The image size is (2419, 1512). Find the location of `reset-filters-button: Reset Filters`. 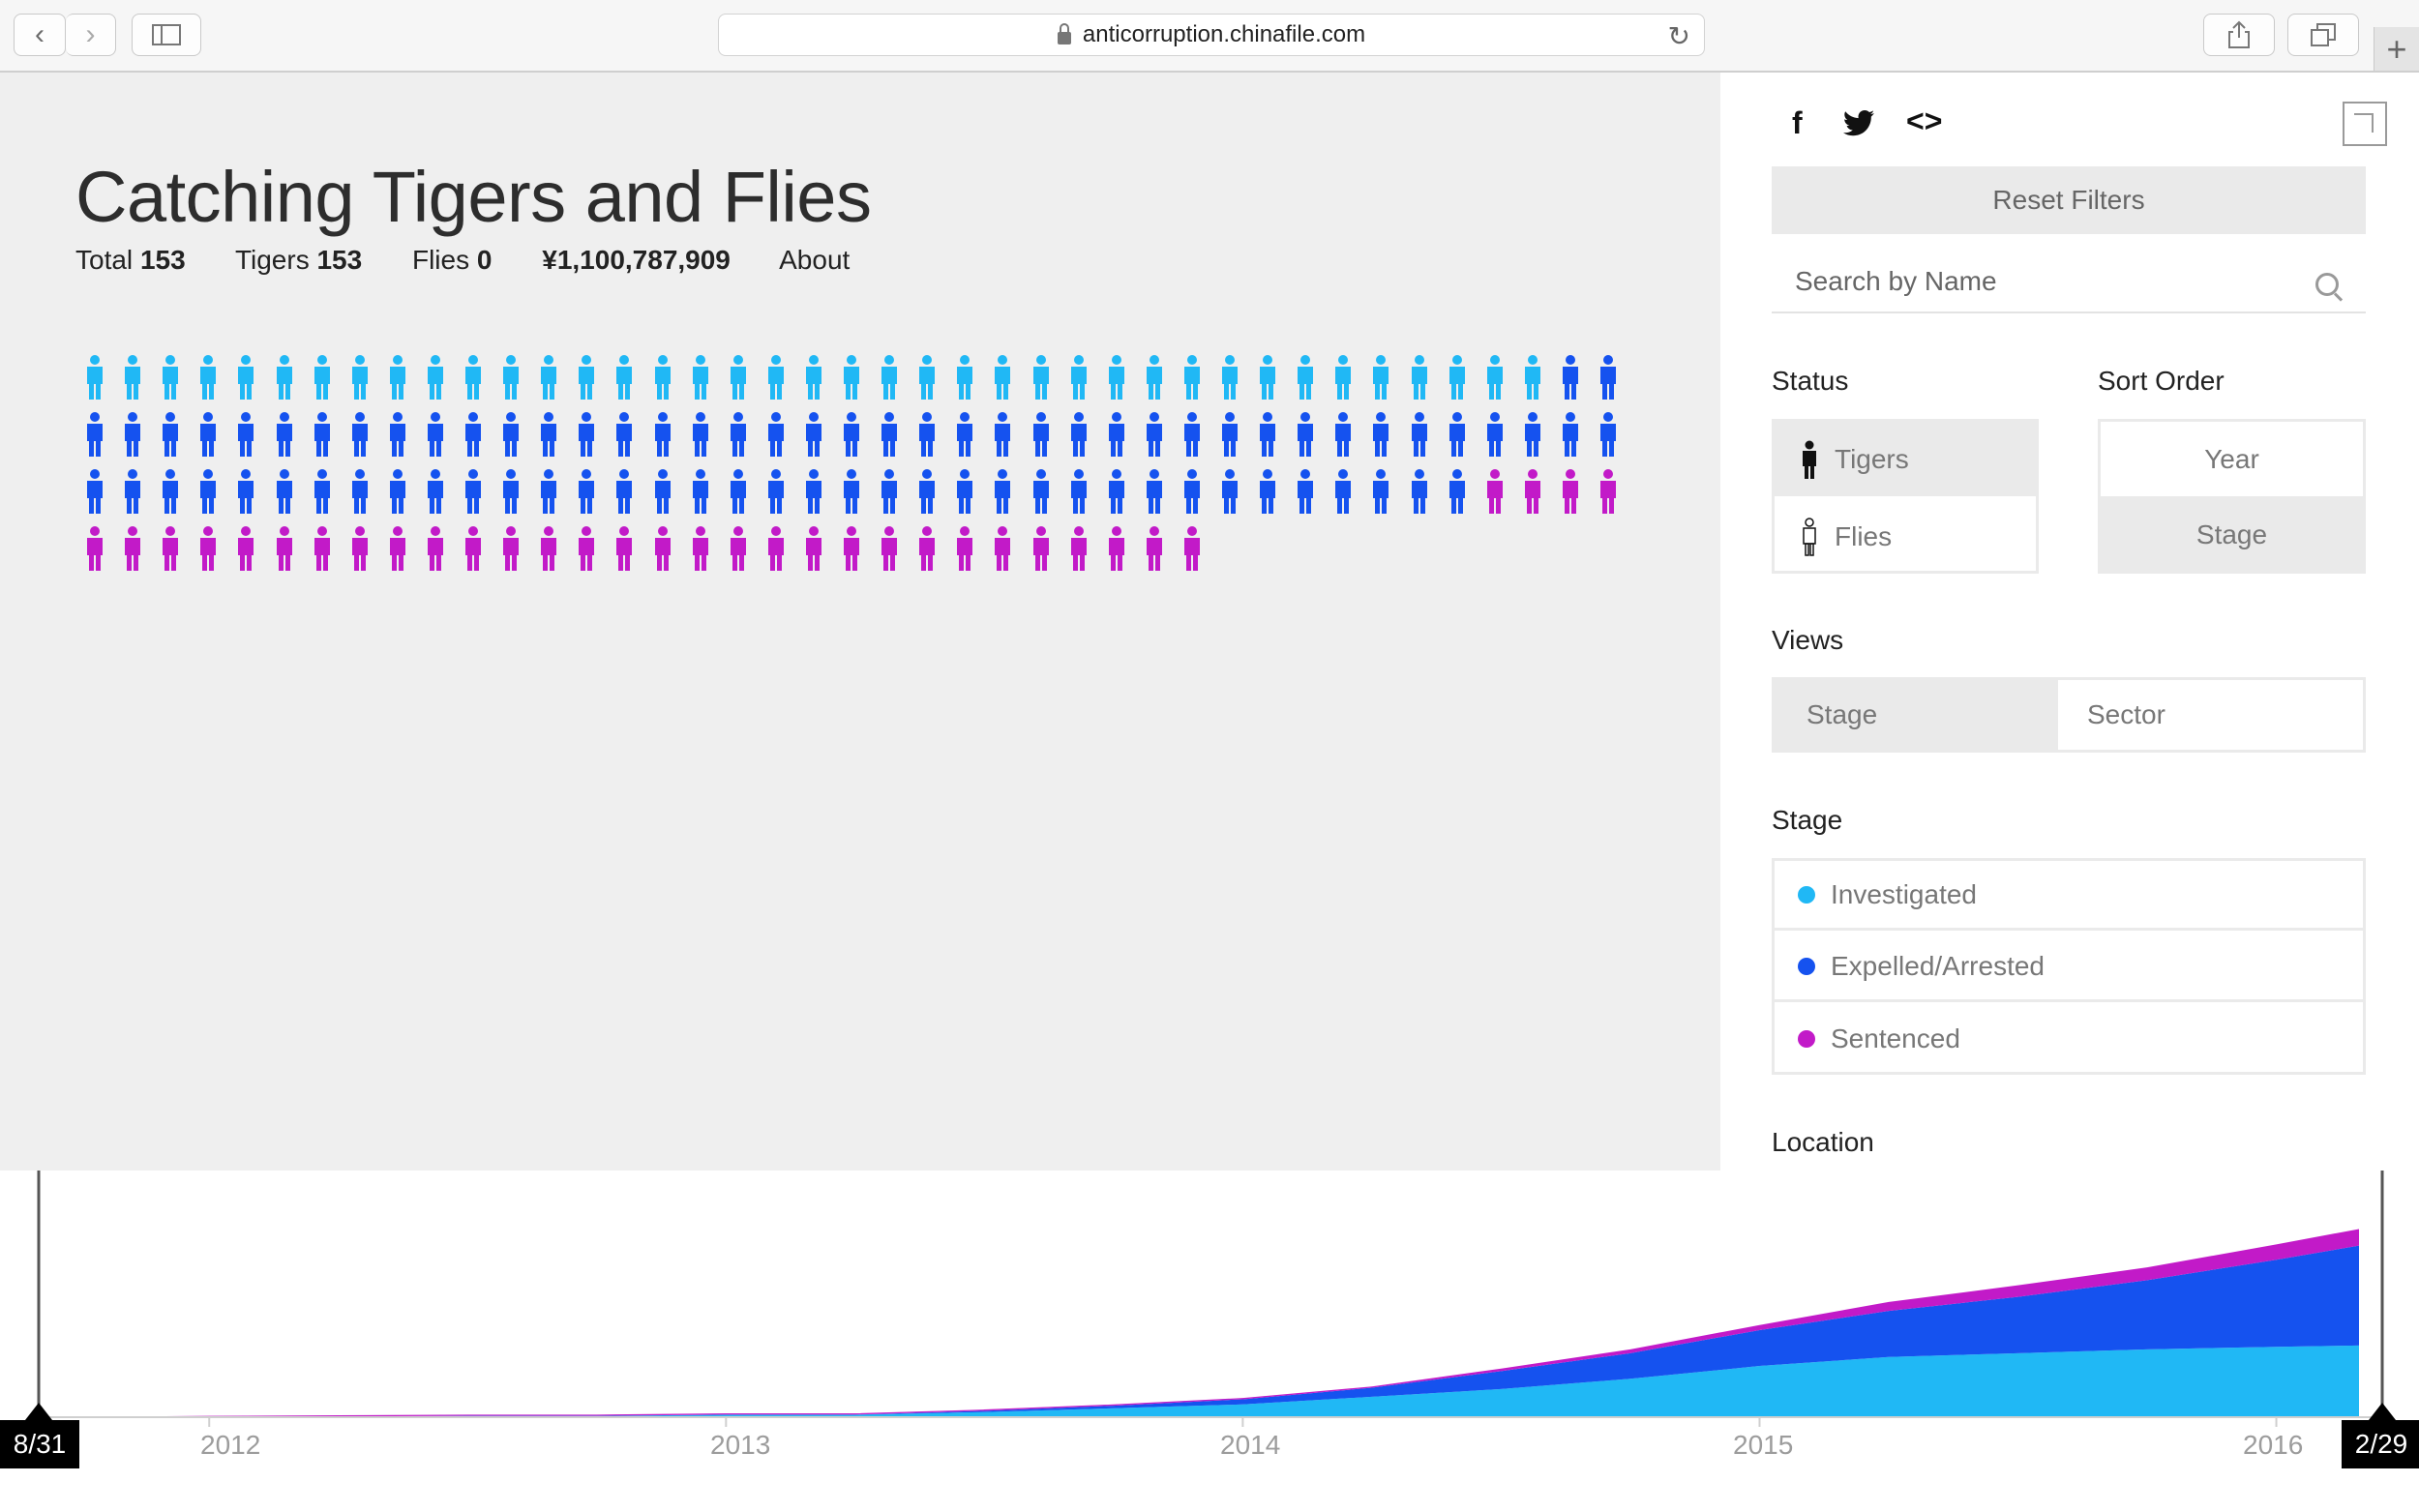

reset-filters-button: Reset Filters is located at coordinates (2069, 200).